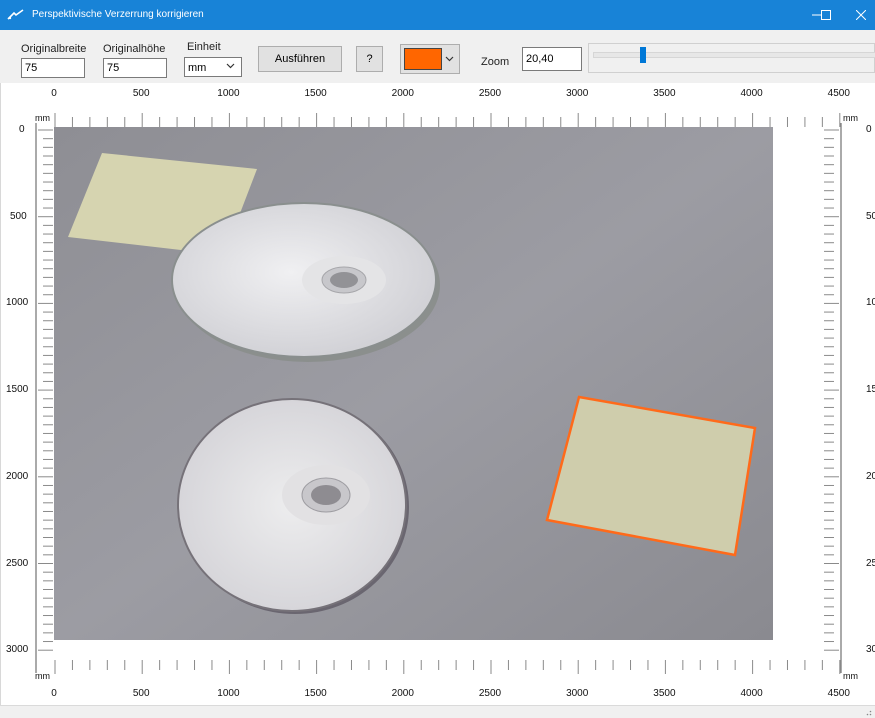 Image resolution: width=875 pixels, height=718 pixels. I want to click on ruler-top-label: 2500, so click(490, 93).